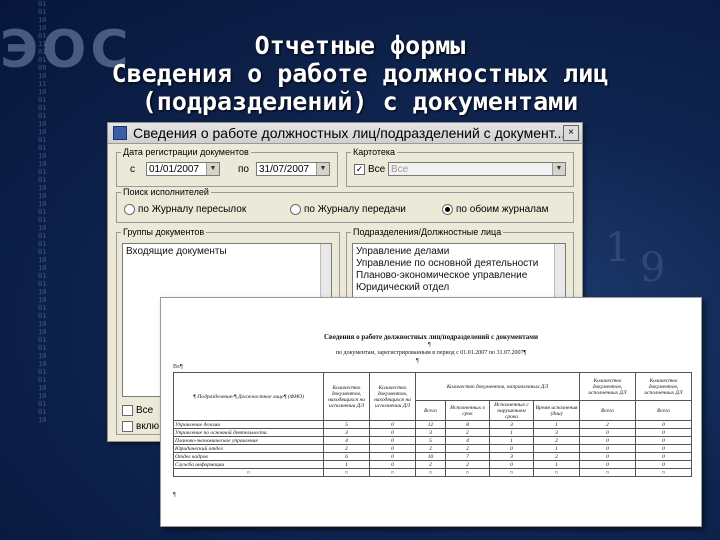 The height and width of the screenshot is (540, 720). Describe the element at coordinates (248, 464) in the screenshot. I see `department-name-cell: Служба информации` at that location.